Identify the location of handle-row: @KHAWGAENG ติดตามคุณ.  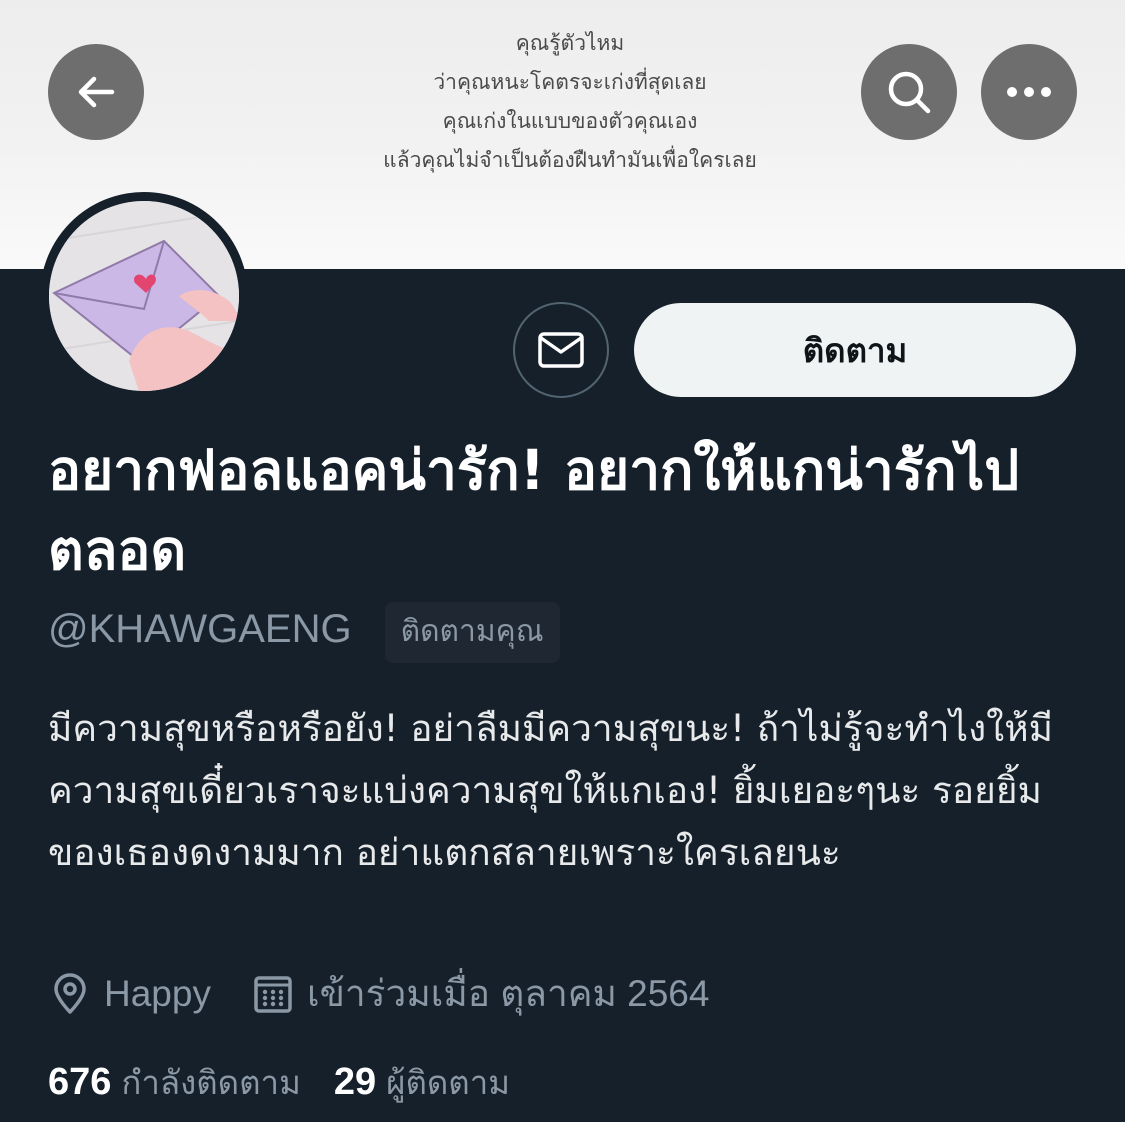
(304, 629).